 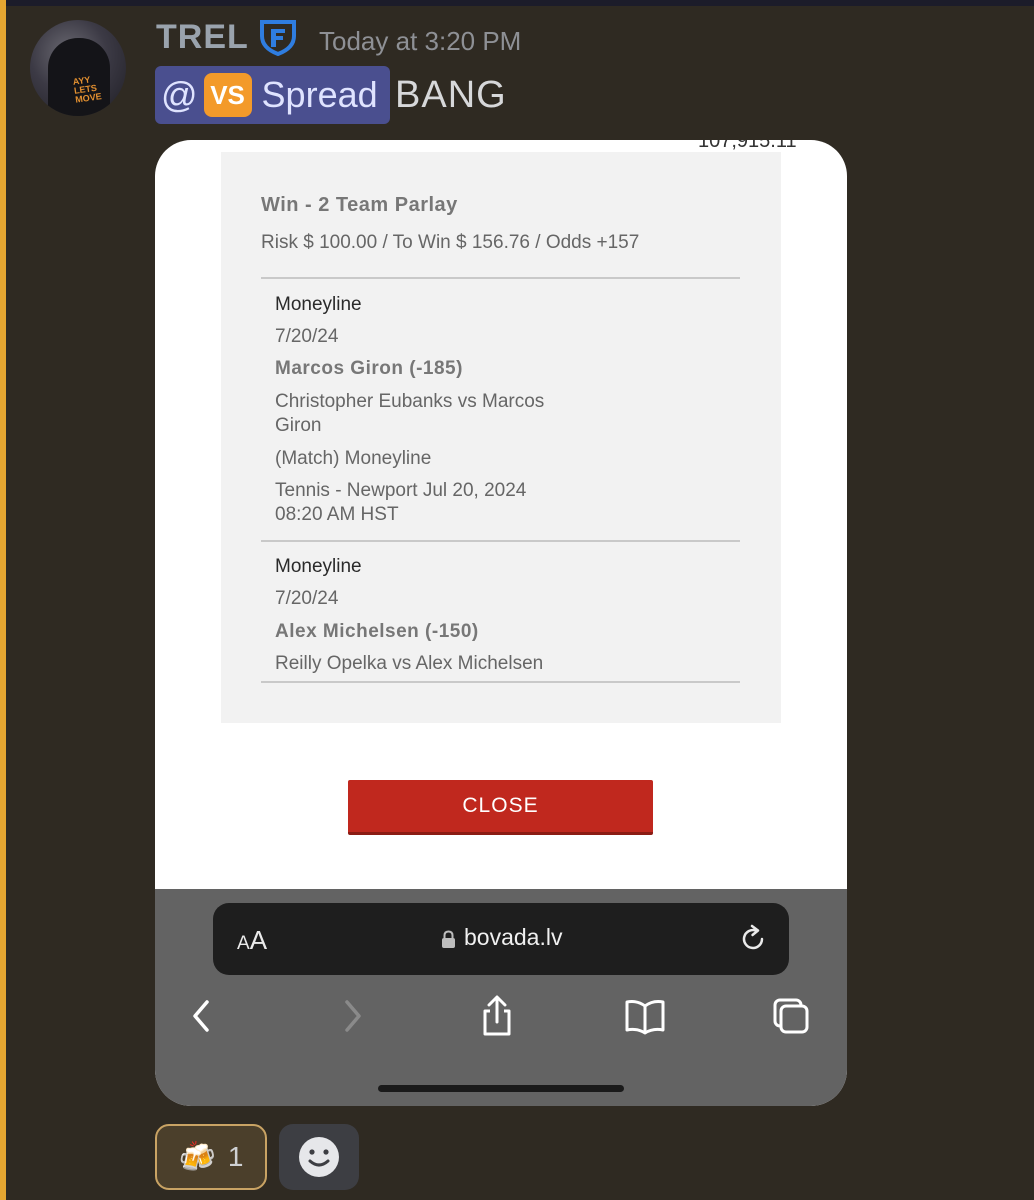 What do you see at coordinates (401, 490) in the screenshot?
I see `leg1-event-line1: Tennis - Newport Jul 20, 2024` at bounding box center [401, 490].